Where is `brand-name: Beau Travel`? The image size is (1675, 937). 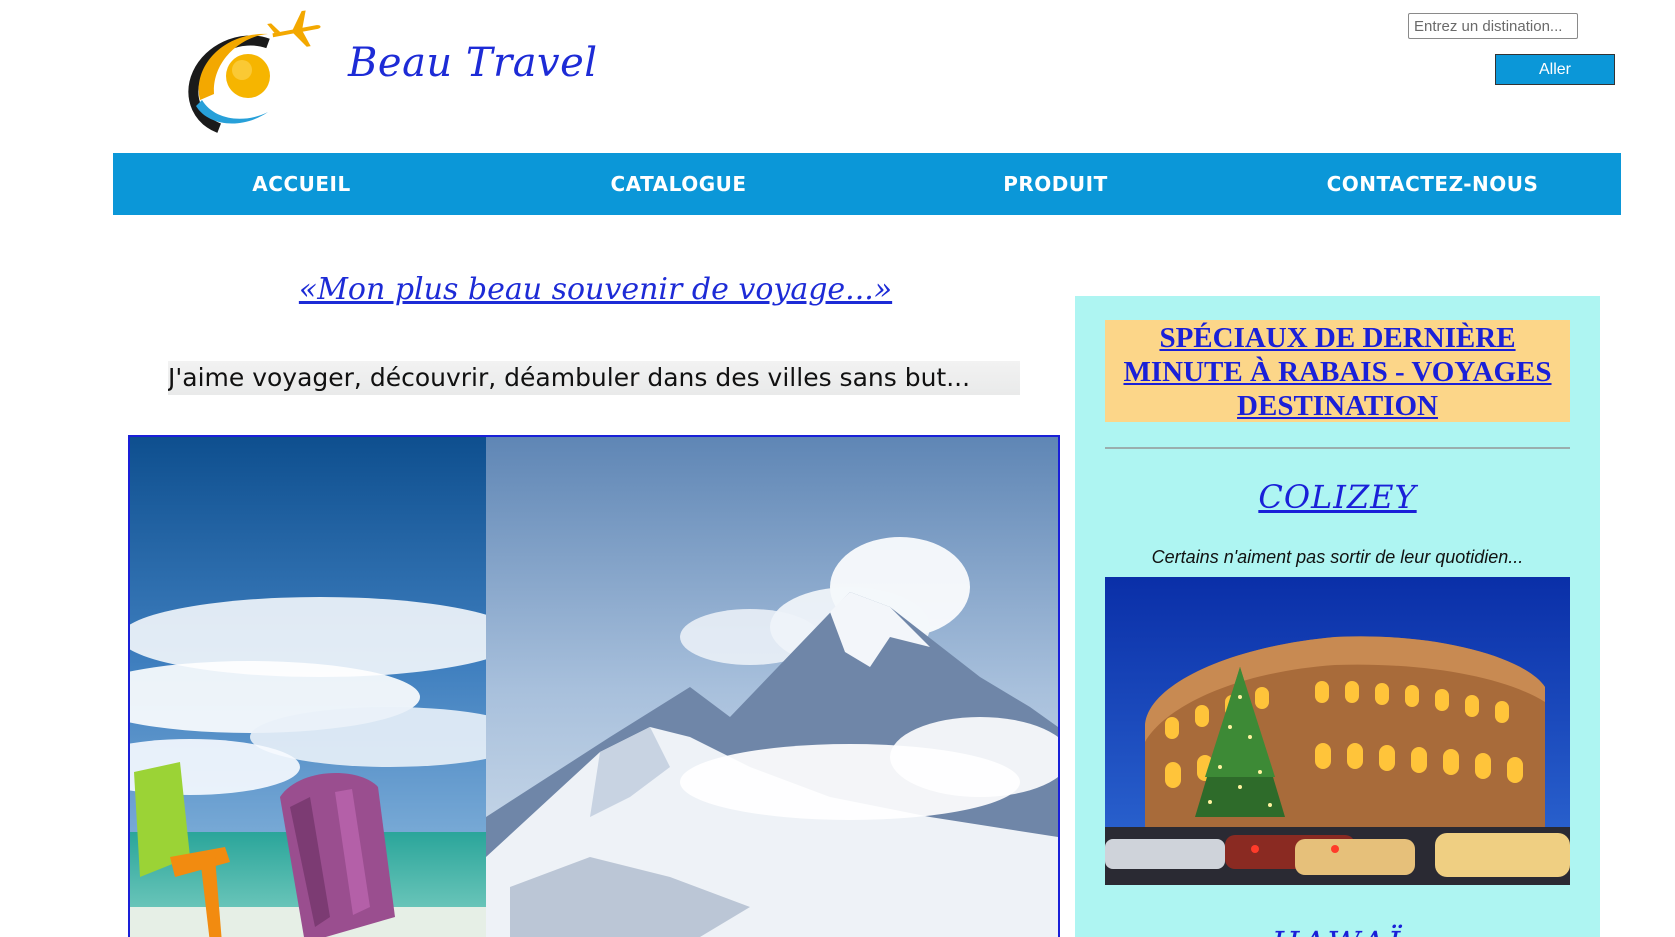 brand-name: Beau Travel is located at coordinates (473, 63).